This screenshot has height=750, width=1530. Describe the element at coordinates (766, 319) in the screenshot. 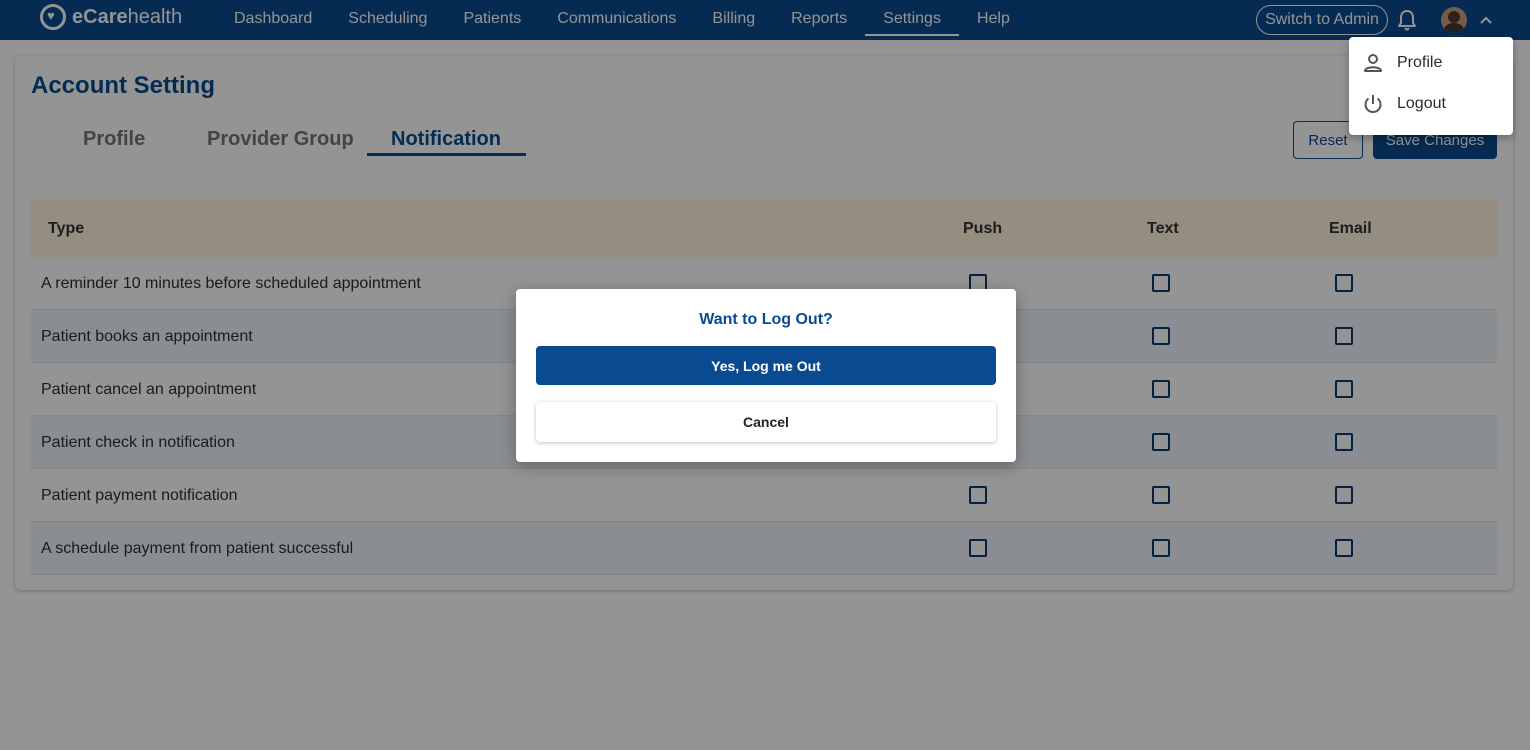

I see `dialog-title: Want to Log Out?` at that location.